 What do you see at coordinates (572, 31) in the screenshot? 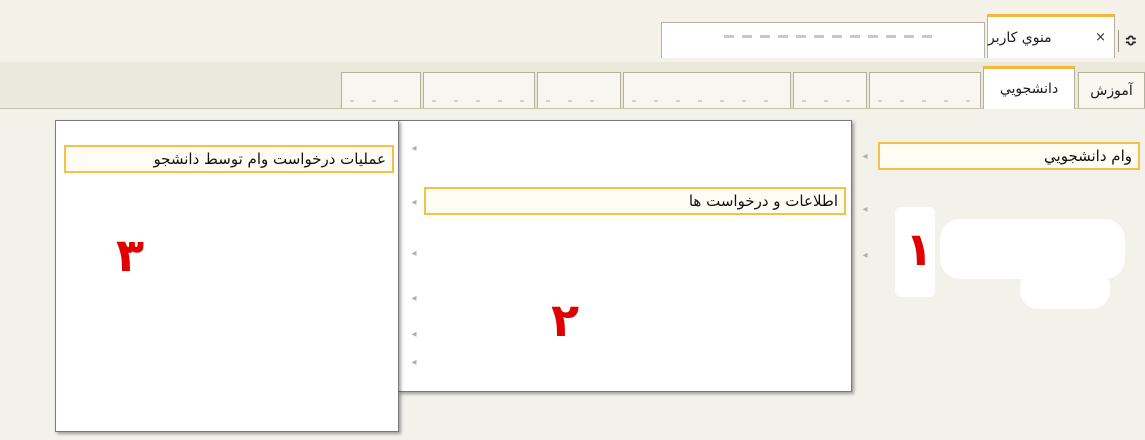
I see `window-tab-bar: ≎ × منوي كاربر` at bounding box center [572, 31].